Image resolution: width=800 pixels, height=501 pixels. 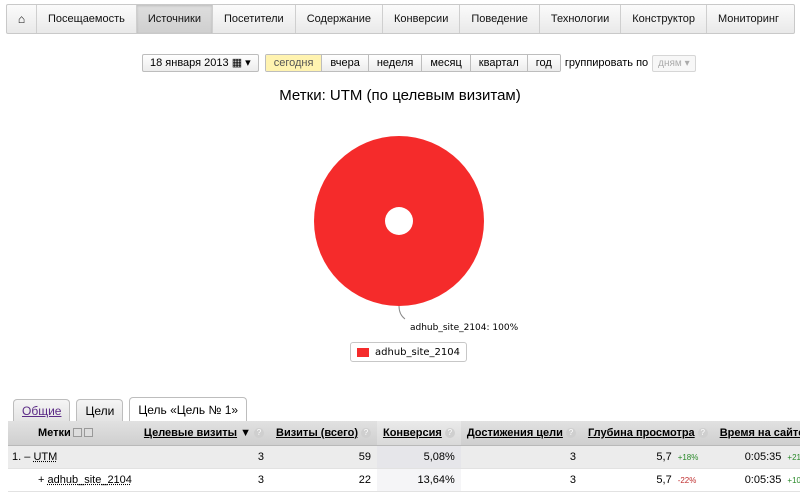 I want to click on nav-item-visitors: Посетители, so click(x=254, y=19).